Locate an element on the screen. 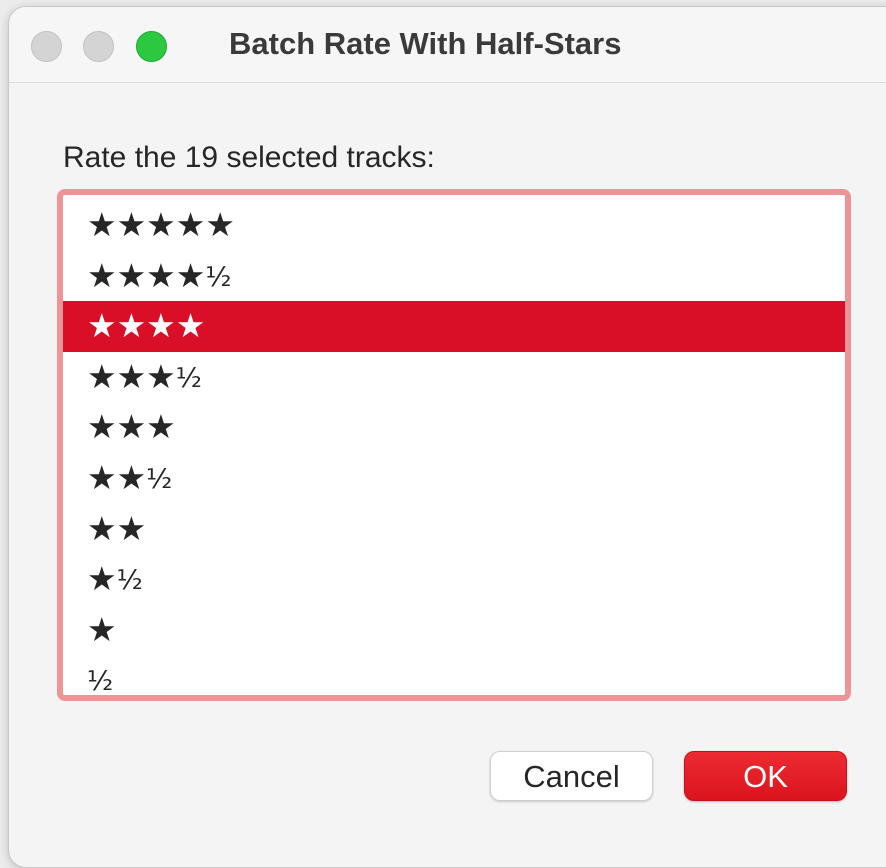 The height and width of the screenshot is (868, 886). rating-option-1-5-stars: ★½ is located at coordinates (454, 579).